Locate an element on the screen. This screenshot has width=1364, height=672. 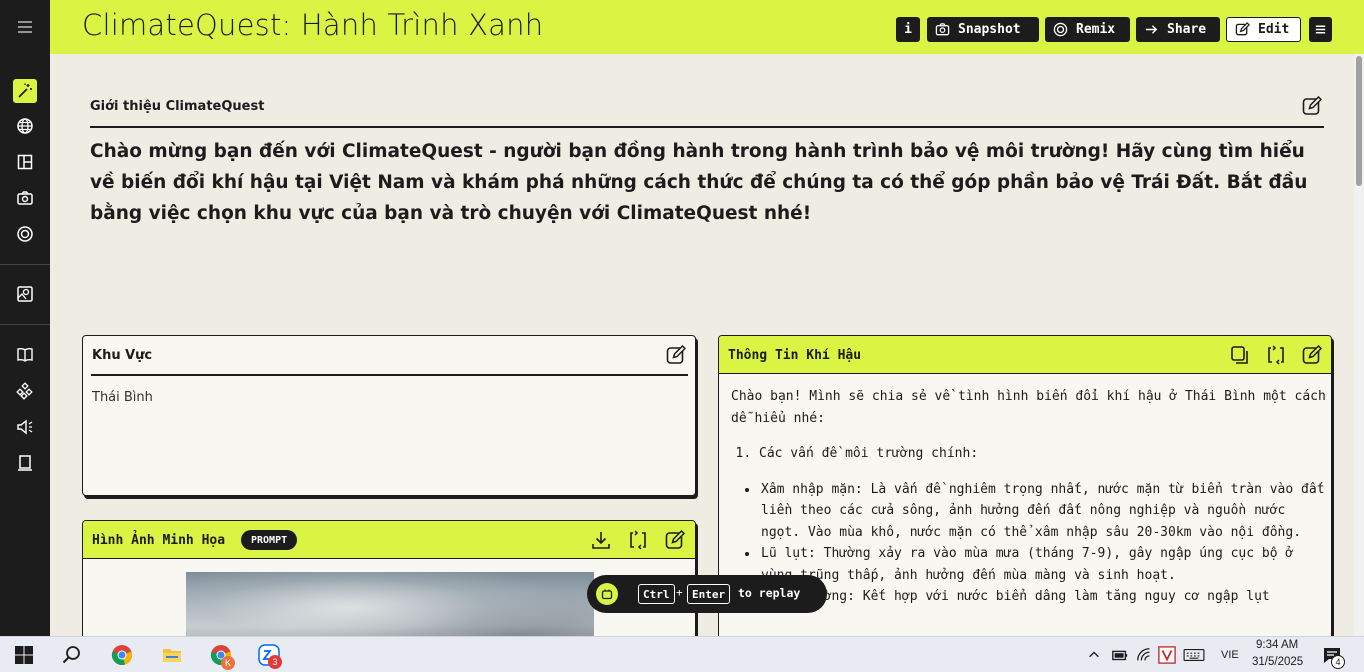
region-label: Khu Vực is located at coordinates (122, 355).